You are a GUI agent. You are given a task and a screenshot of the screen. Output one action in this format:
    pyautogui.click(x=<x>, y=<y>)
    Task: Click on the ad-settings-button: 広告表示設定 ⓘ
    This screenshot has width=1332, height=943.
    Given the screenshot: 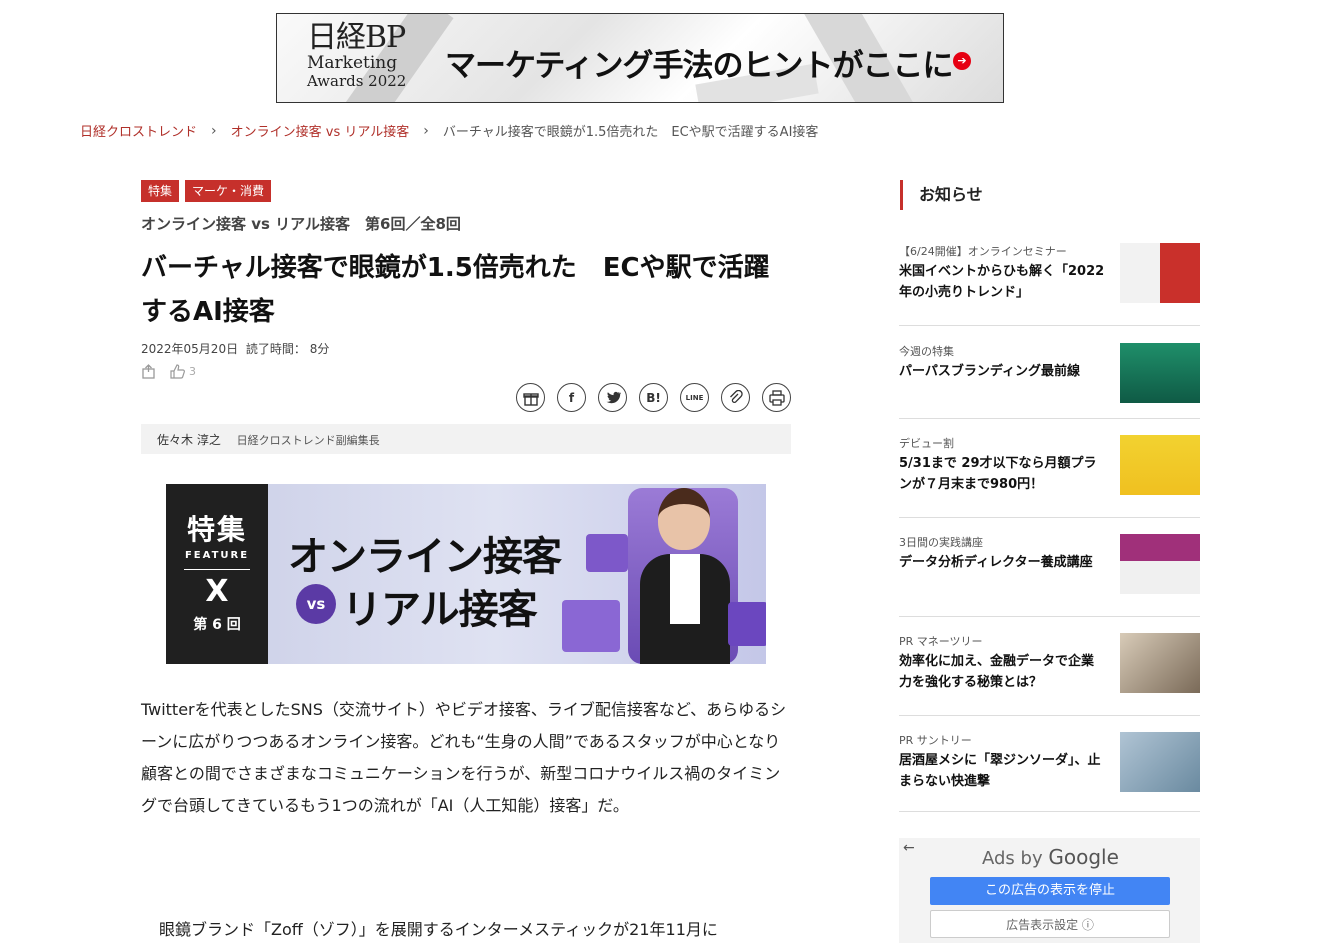 What is the action you would take?
    pyautogui.click(x=1050, y=924)
    